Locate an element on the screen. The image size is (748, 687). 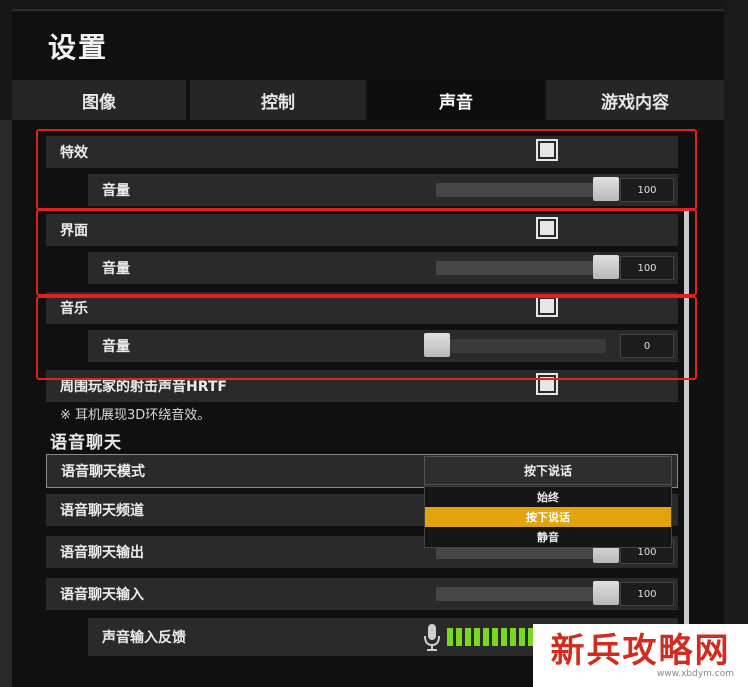
voice-chat-output-label: 语音聊天输出 is located at coordinates (102, 553).